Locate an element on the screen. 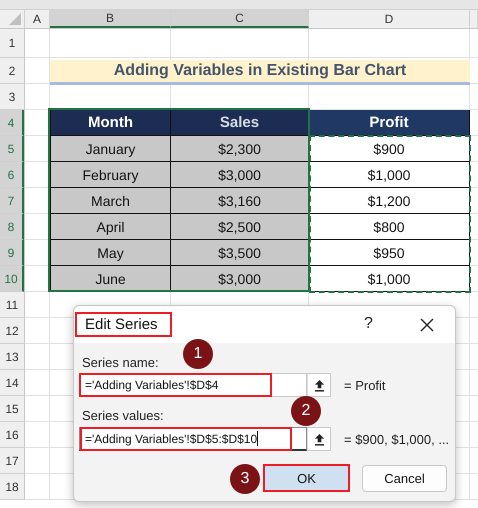 The height and width of the screenshot is (508, 478). table-header-cell: Profit is located at coordinates (389, 123).